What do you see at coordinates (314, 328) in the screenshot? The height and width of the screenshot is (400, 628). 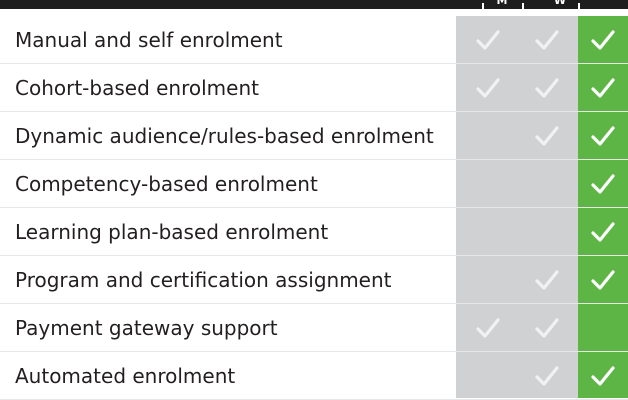 I see `table-row: Payment gateway support` at bounding box center [314, 328].